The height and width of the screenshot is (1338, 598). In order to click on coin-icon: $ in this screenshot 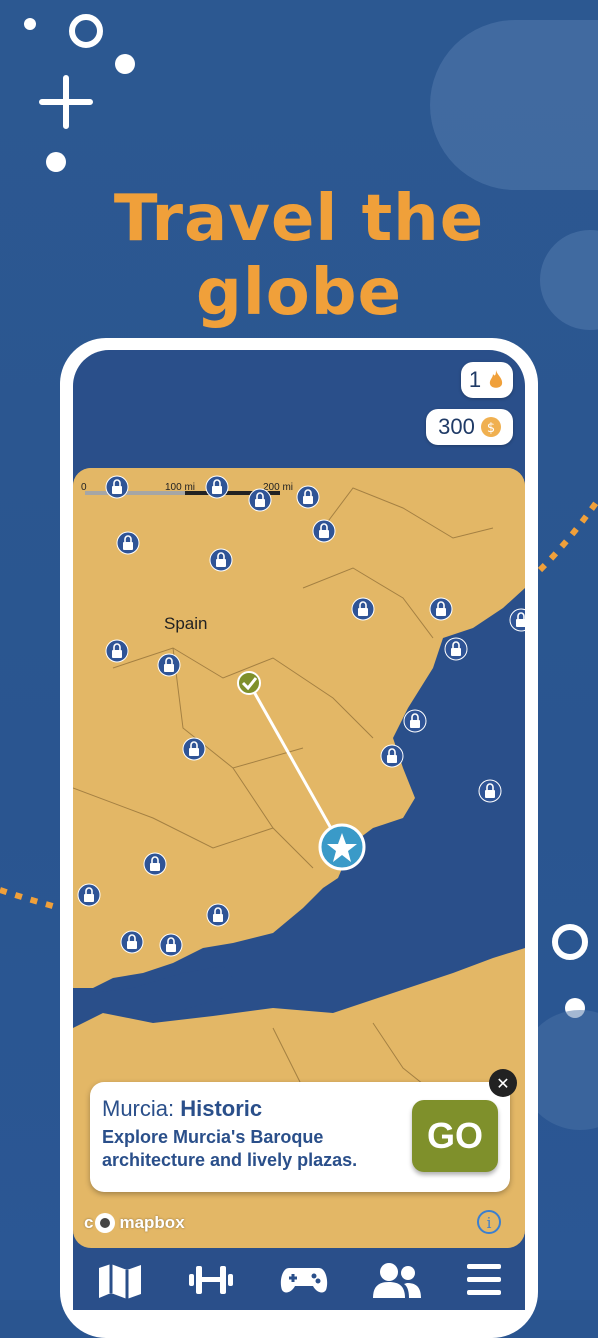, I will do `click(490, 427)`.